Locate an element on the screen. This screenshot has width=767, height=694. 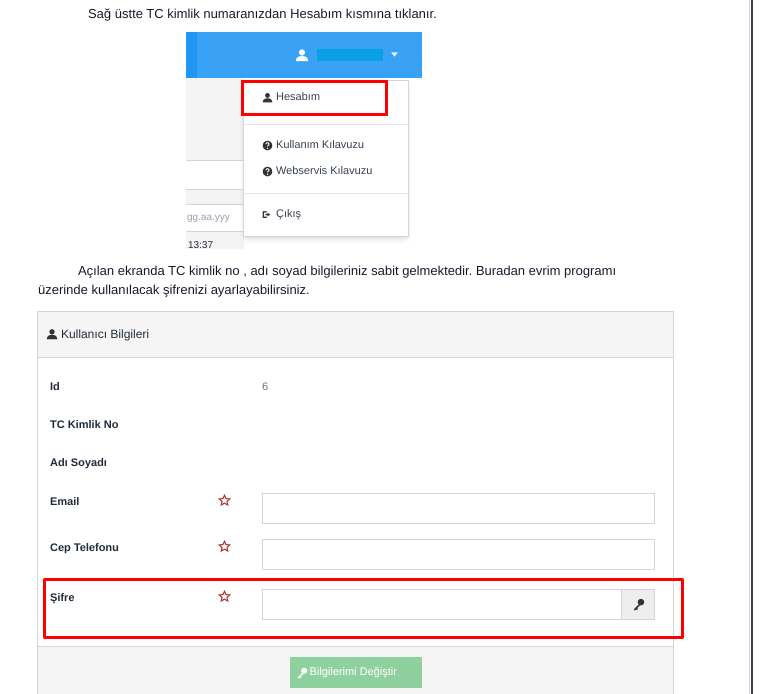
instruction-text: Sağ üstte TC kimlik numaranızdan Hesabım kısmına tıklanır. is located at coordinates (262, 14).